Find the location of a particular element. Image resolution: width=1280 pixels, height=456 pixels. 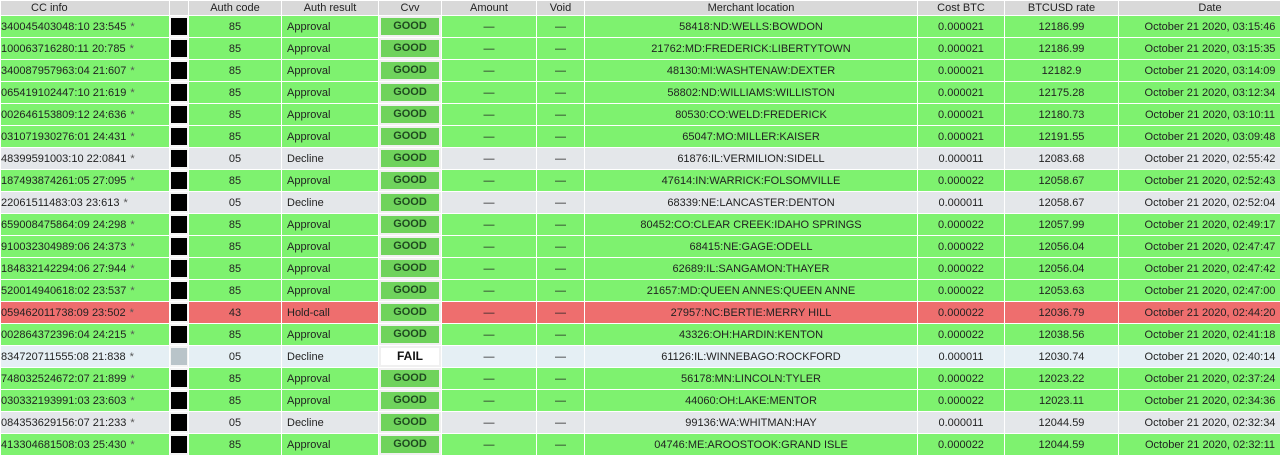

cc-info-cell: 413304681508:03 25:430 * is located at coordinates (85, 444).